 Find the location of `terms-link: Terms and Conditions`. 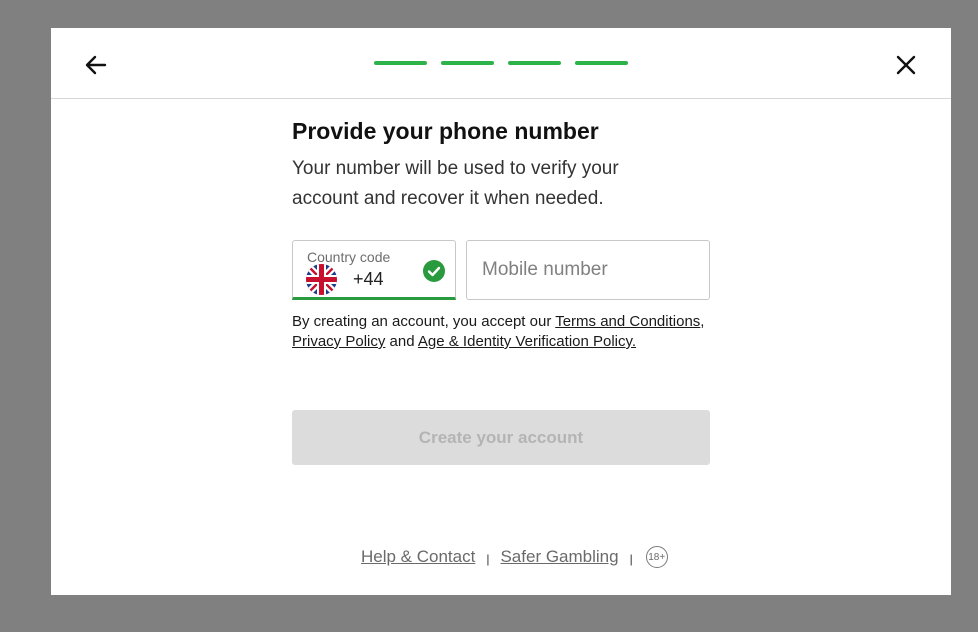

terms-link: Terms and Conditions is located at coordinates (627, 321).